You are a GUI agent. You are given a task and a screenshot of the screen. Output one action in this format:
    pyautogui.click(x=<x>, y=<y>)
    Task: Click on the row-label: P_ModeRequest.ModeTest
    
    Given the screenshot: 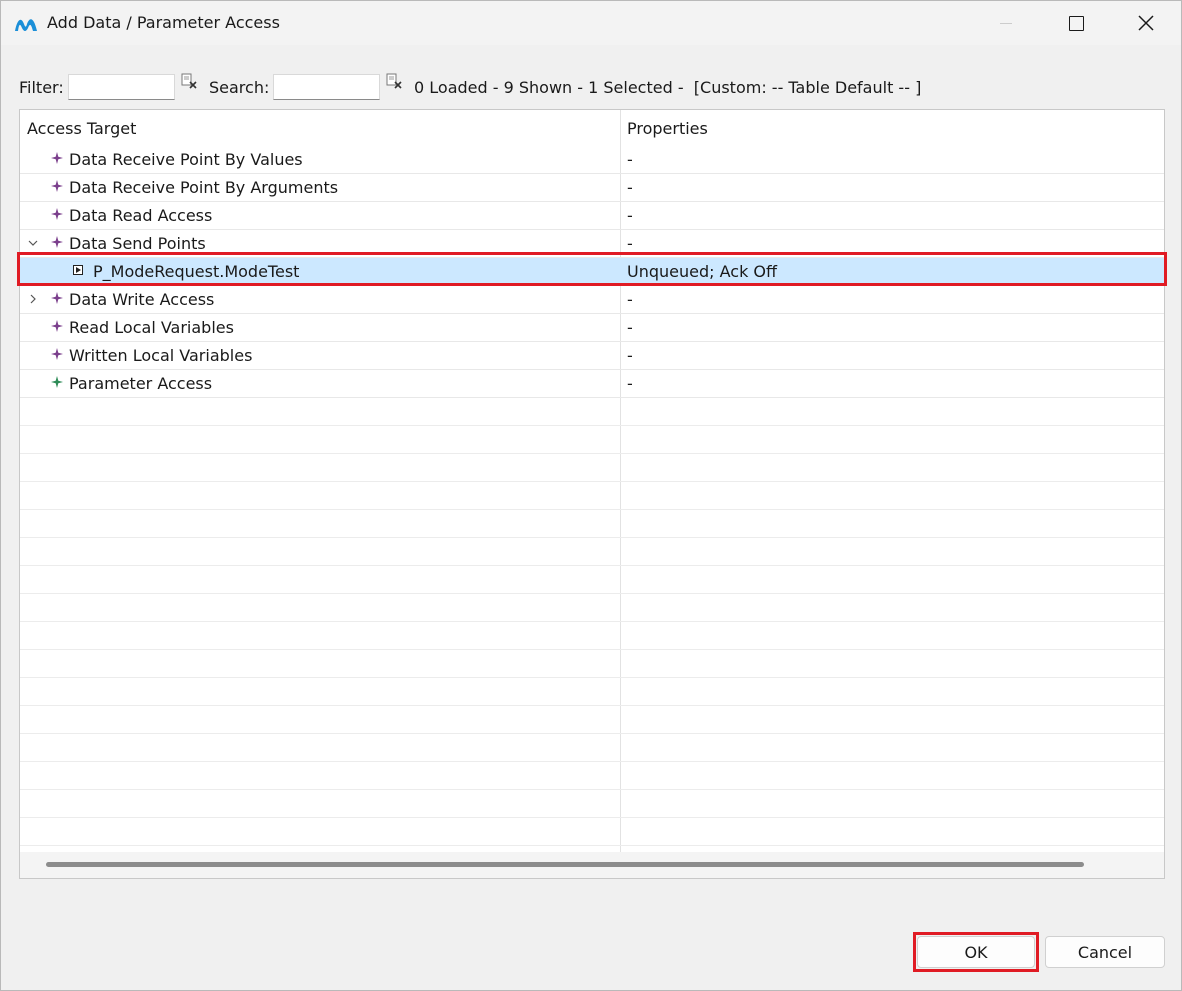 What is the action you would take?
    pyautogui.click(x=196, y=271)
    